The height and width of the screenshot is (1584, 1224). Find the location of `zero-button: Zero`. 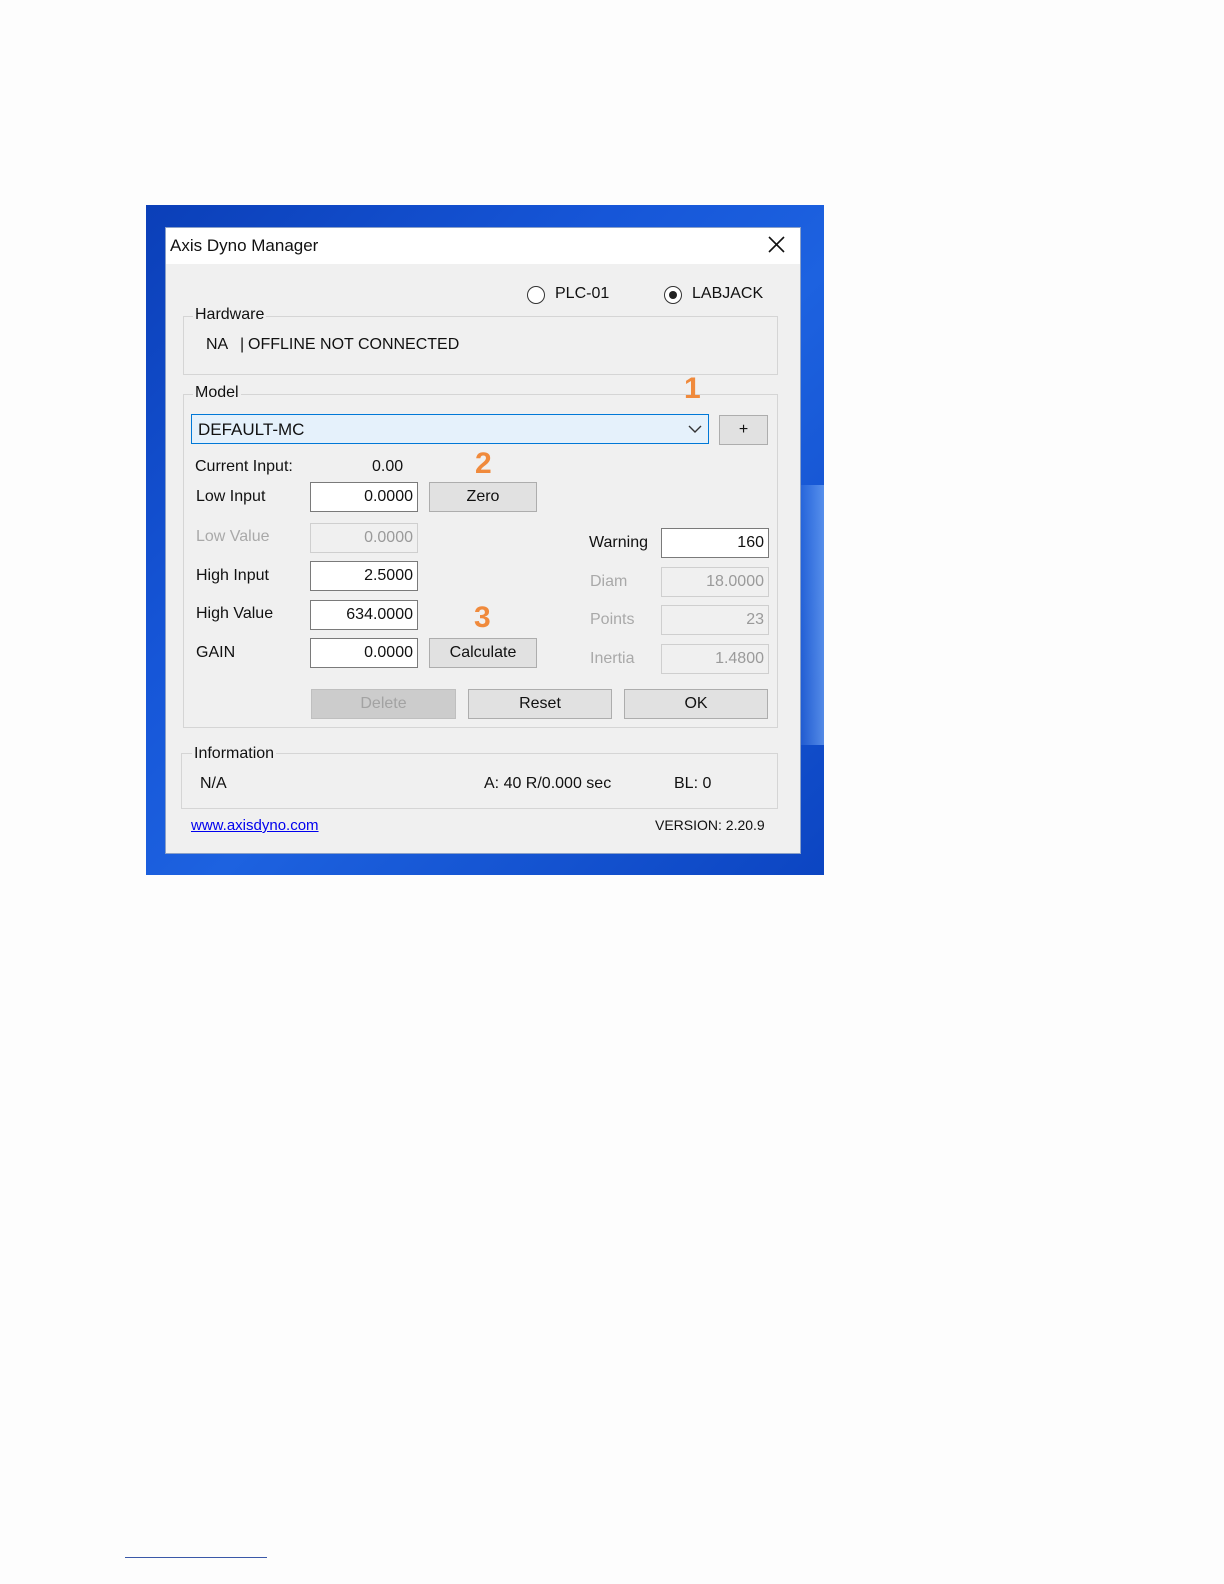

zero-button: Zero is located at coordinates (483, 497).